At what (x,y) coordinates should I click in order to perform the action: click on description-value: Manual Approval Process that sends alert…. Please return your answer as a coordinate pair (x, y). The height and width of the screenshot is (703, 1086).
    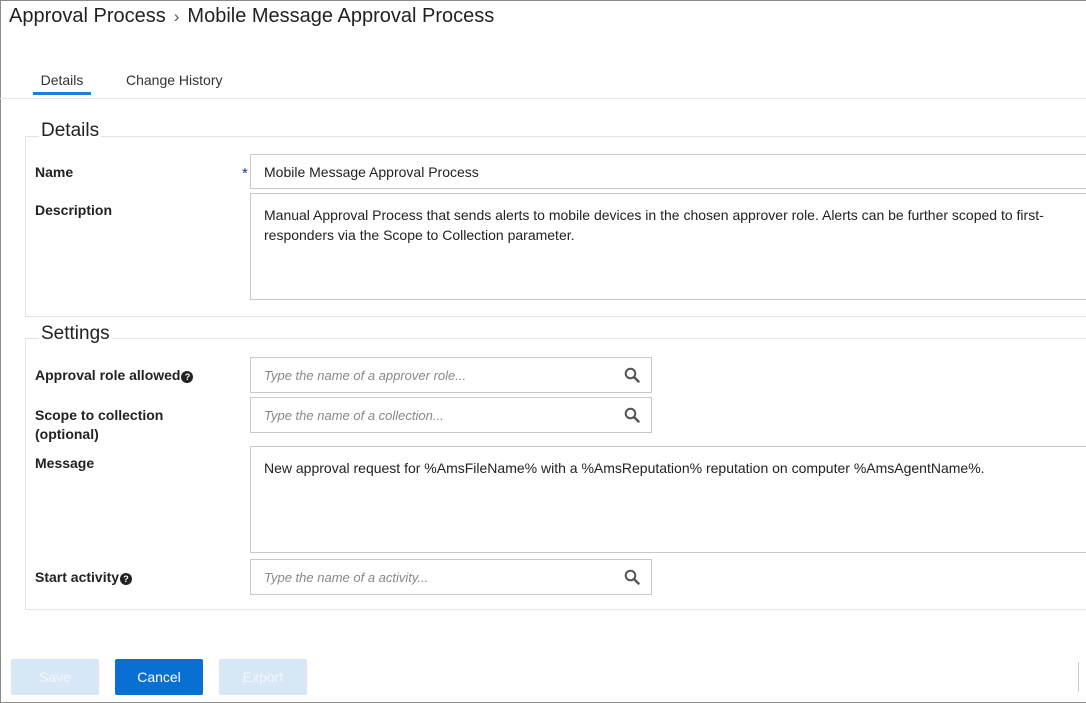
    Looking at the image, I should click on (654, 225).